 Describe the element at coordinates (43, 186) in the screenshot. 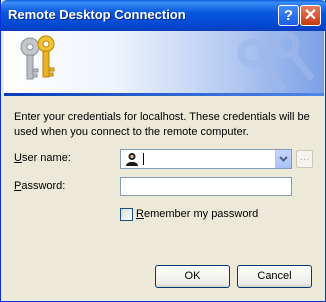

I see `password-label-text: assword:` at that location.